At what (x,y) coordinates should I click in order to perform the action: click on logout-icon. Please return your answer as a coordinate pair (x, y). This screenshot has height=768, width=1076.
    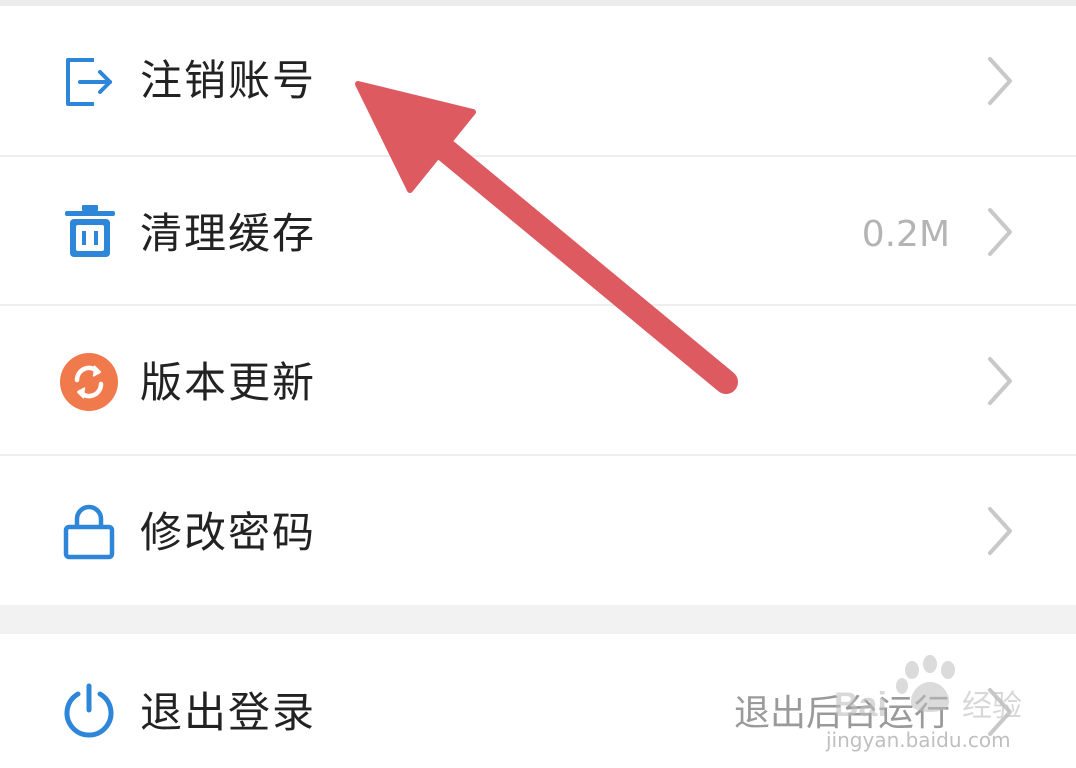
    Looking at the image, I should click on (89, 82).